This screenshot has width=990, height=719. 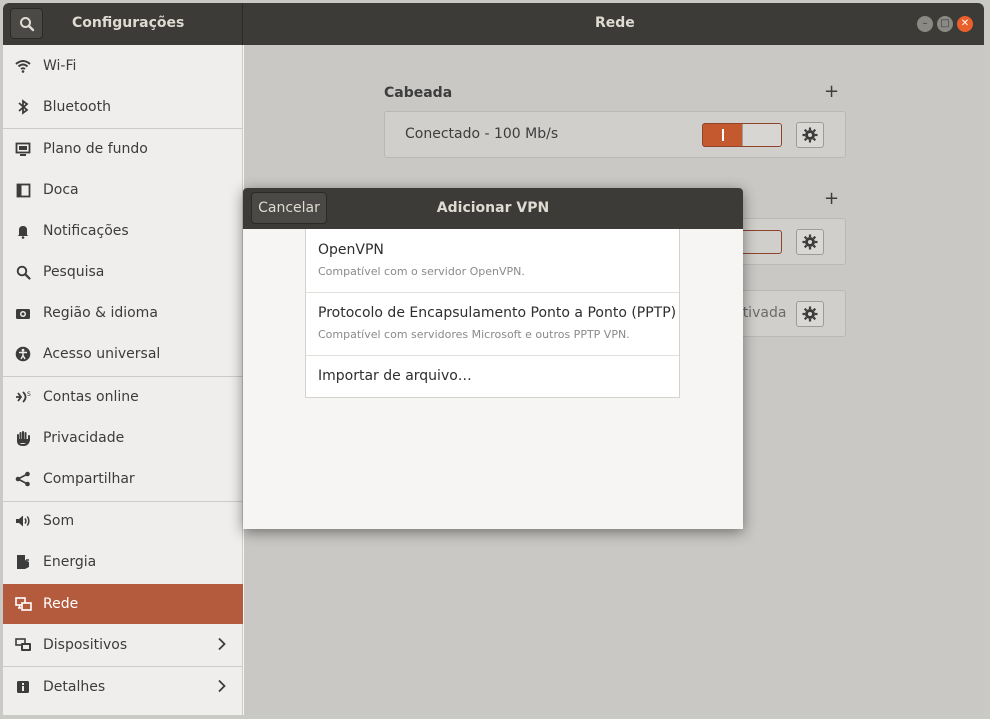 I want to click on sidebar-item-label: Doca, so click(x=61, y=190).